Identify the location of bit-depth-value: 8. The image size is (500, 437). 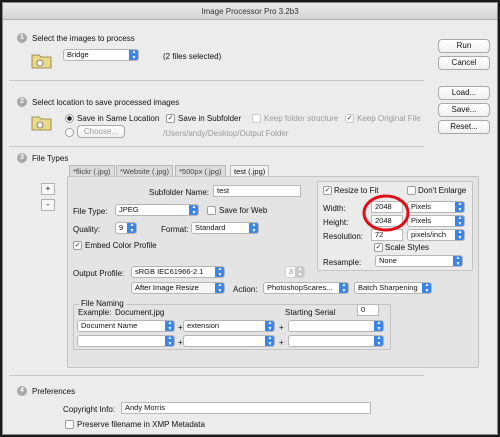
(291, 271).